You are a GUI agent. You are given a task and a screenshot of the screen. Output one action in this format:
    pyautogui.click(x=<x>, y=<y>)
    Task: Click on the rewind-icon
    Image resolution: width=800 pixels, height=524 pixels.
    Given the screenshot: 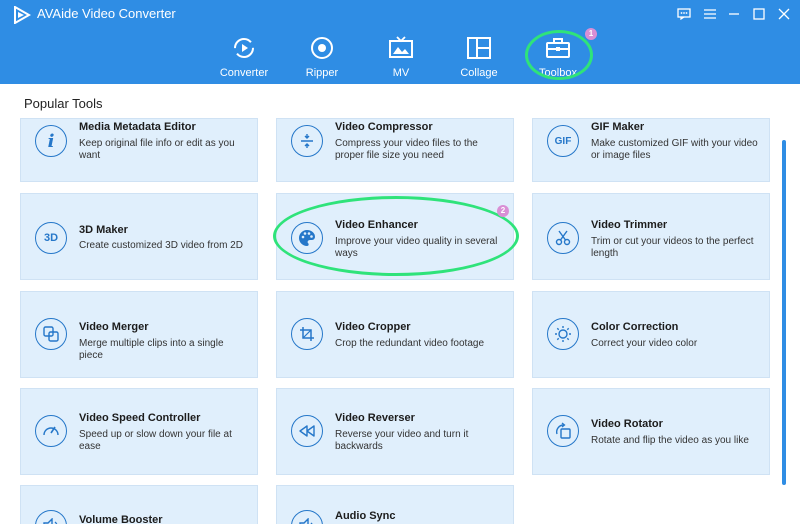 What is the action you would take?
    pyautogui.click(x=307, y=431)
    